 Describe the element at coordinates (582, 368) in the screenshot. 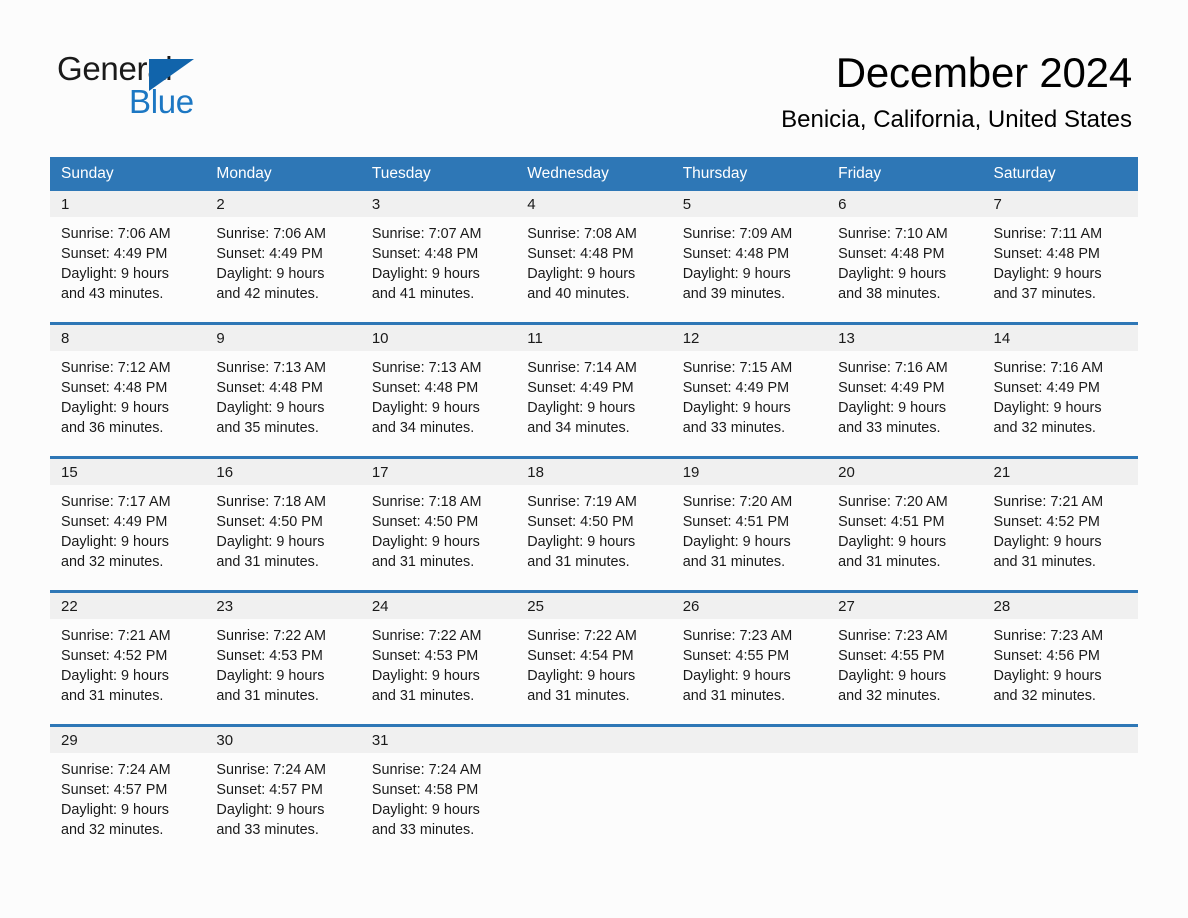

I see `sunrise-text: Sunrise: 7:14 AM` at that location.